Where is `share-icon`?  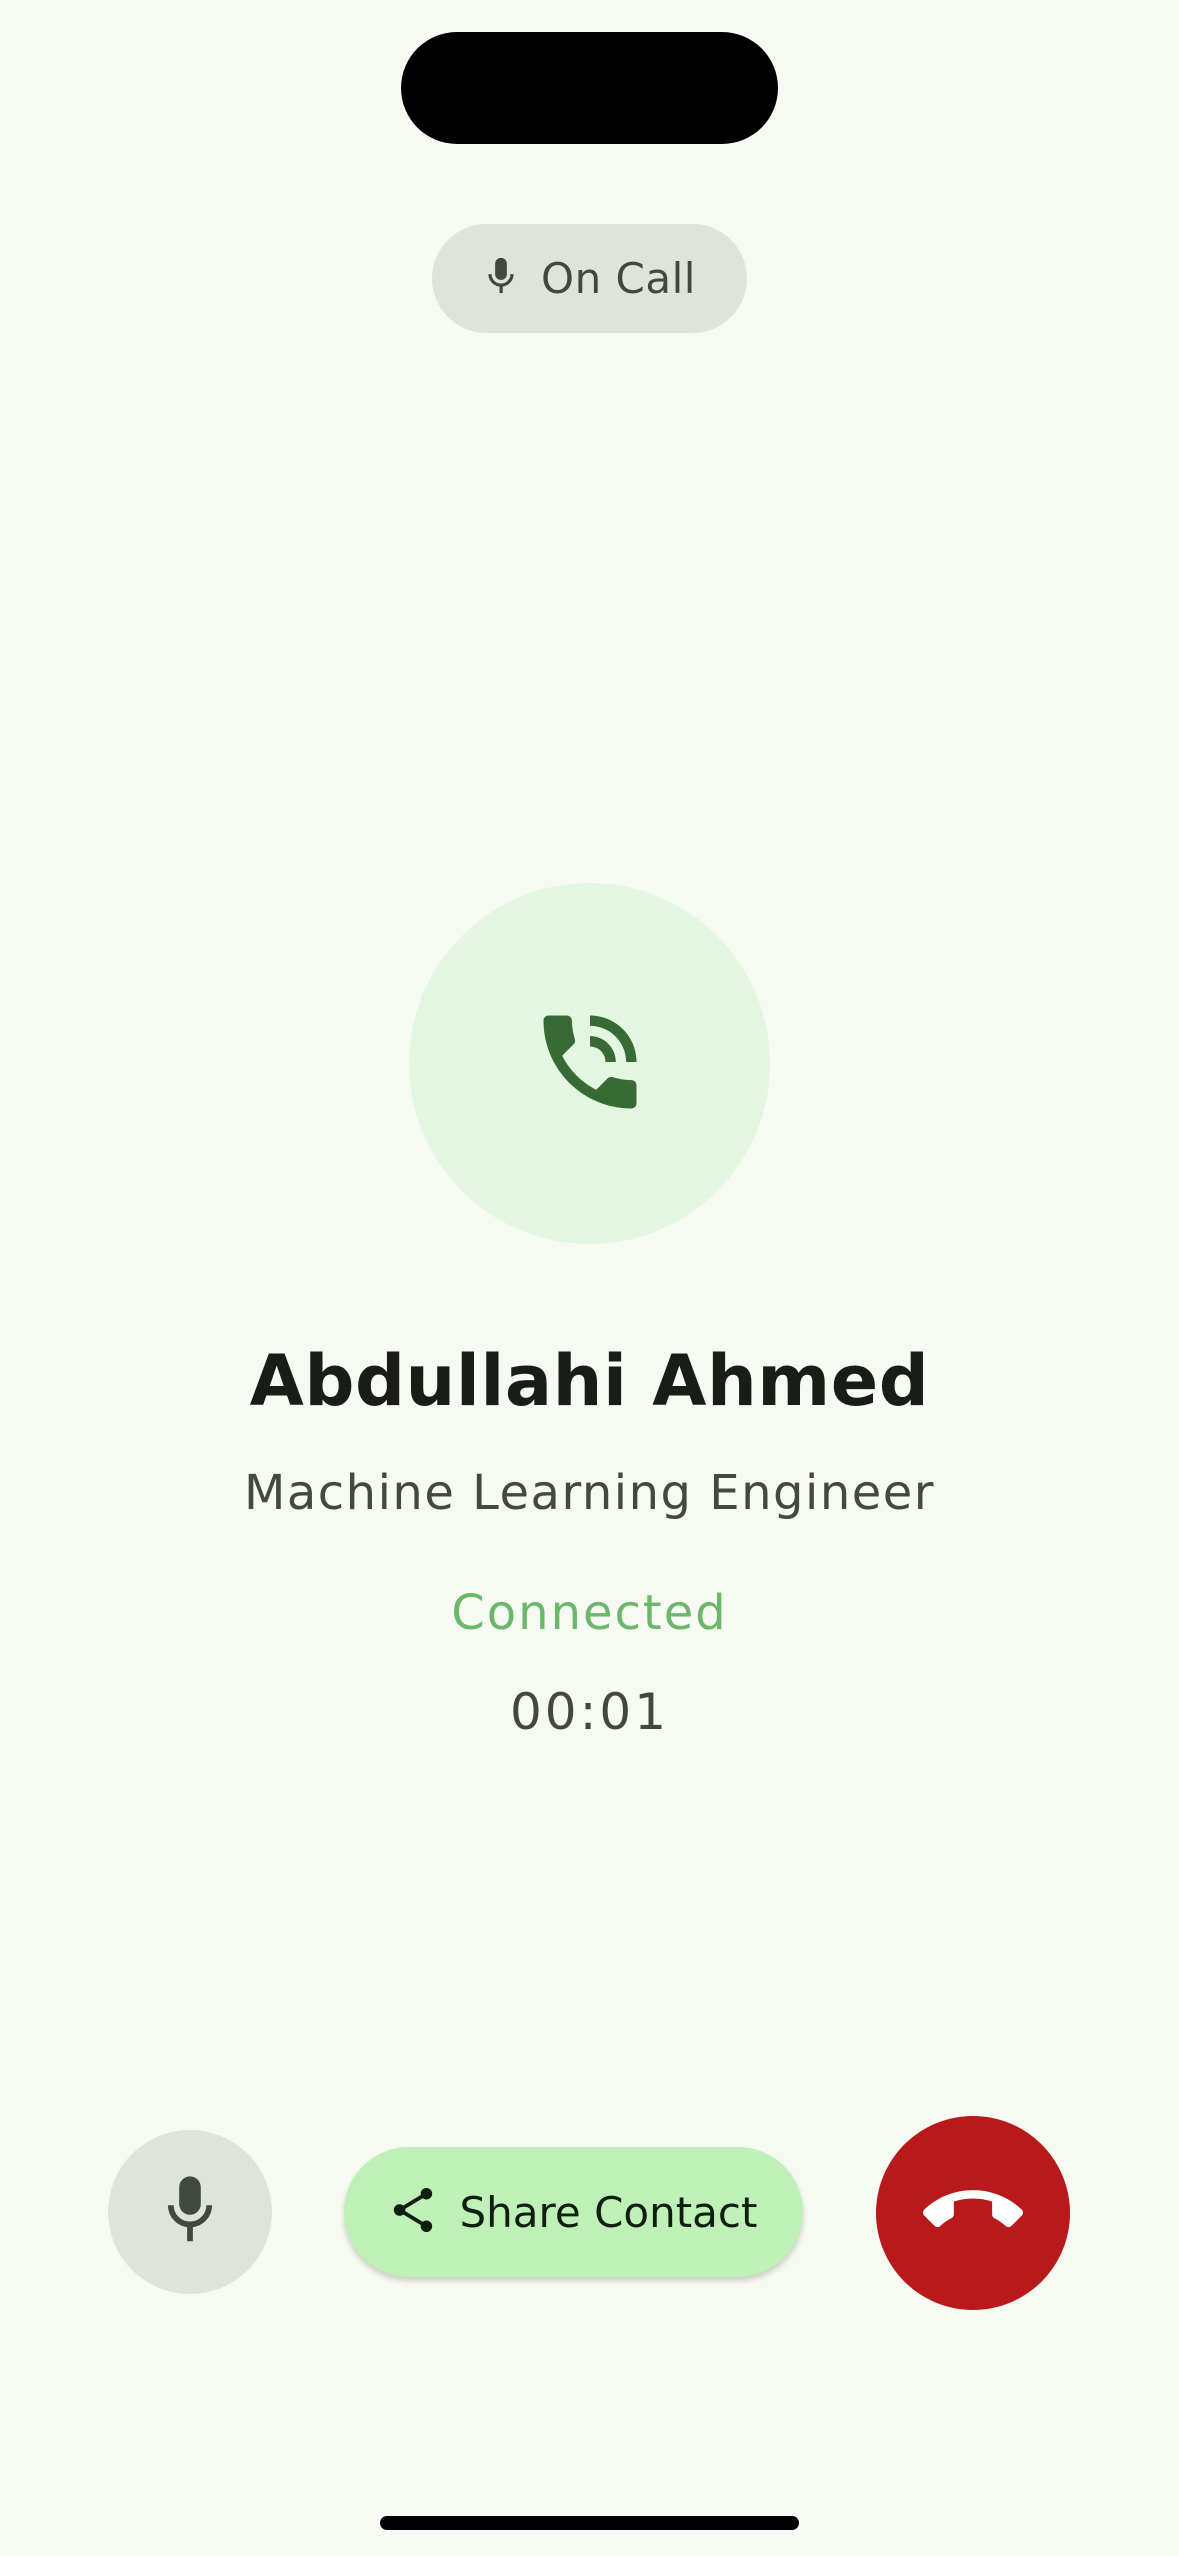 share-icon is located at coordinates (413, 2212).